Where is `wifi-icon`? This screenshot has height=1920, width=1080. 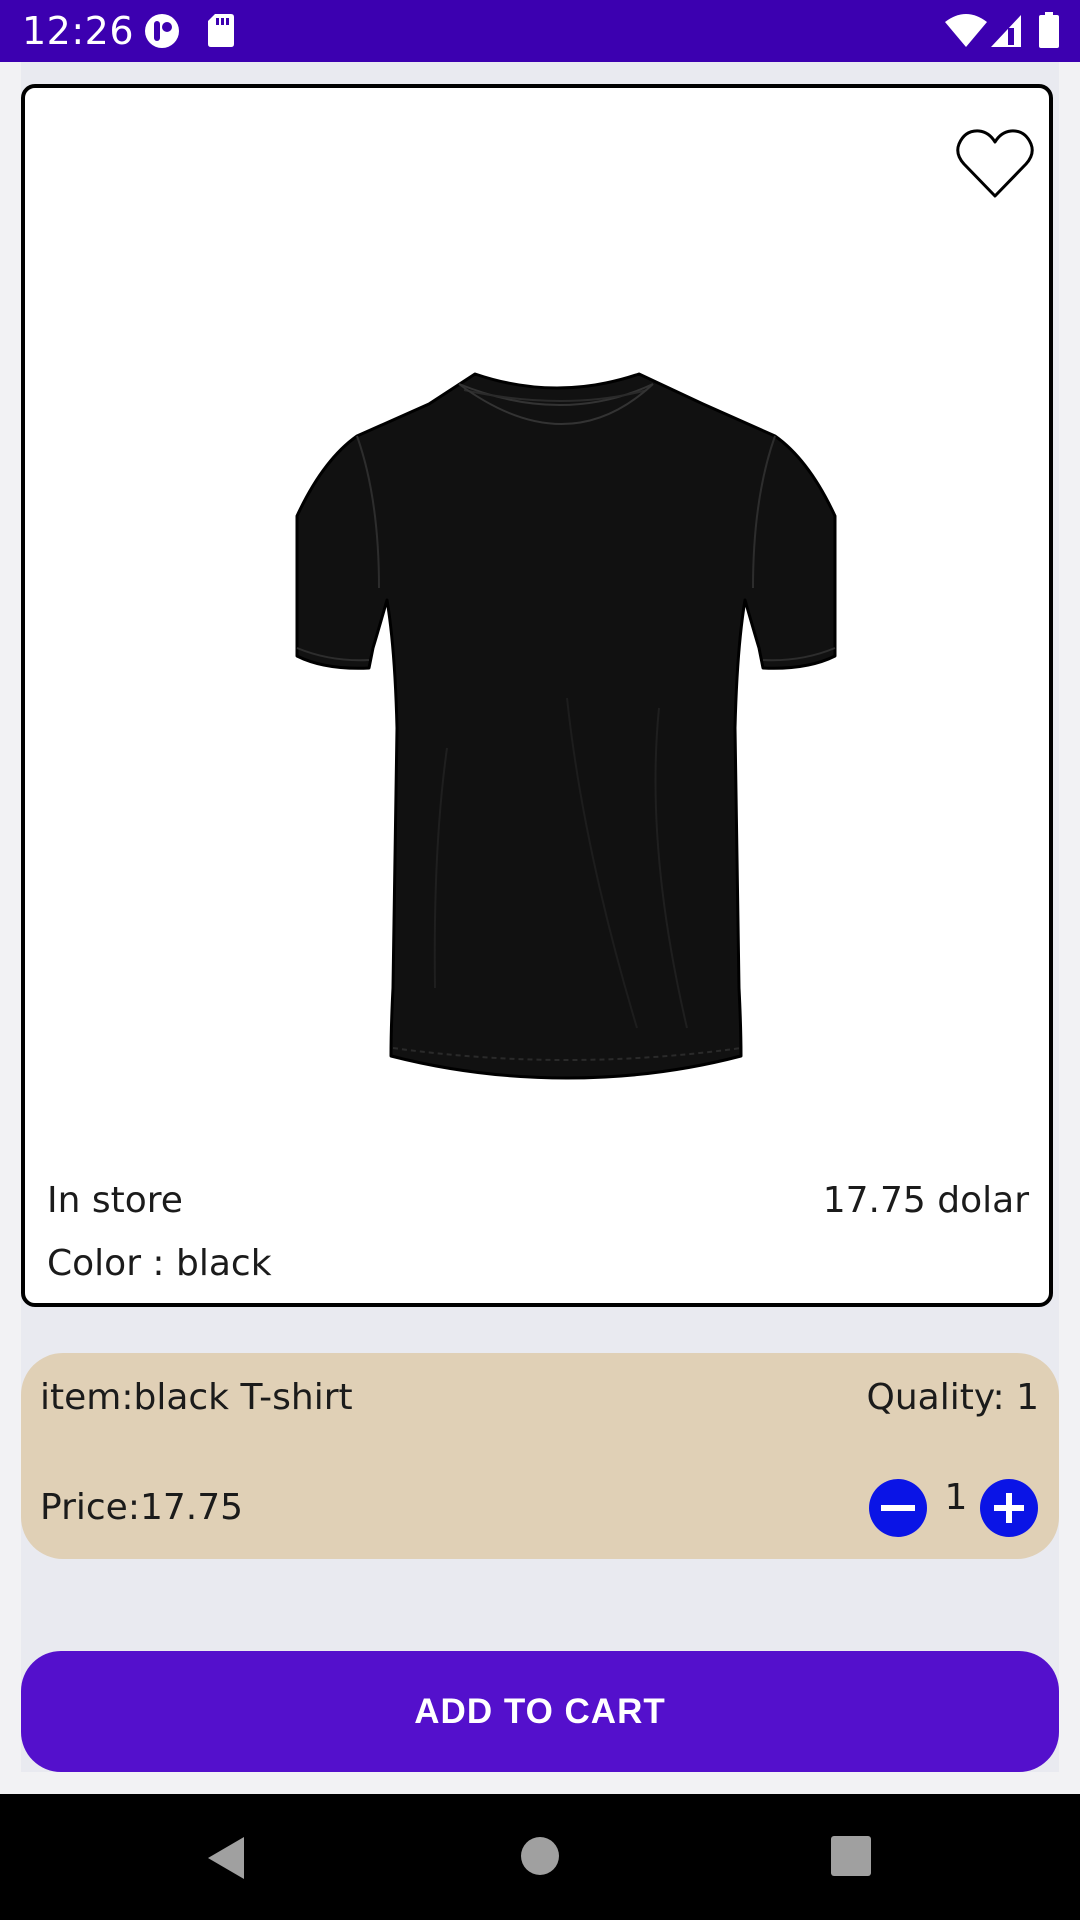 wifi-icon is located at coordinates (966, 33).